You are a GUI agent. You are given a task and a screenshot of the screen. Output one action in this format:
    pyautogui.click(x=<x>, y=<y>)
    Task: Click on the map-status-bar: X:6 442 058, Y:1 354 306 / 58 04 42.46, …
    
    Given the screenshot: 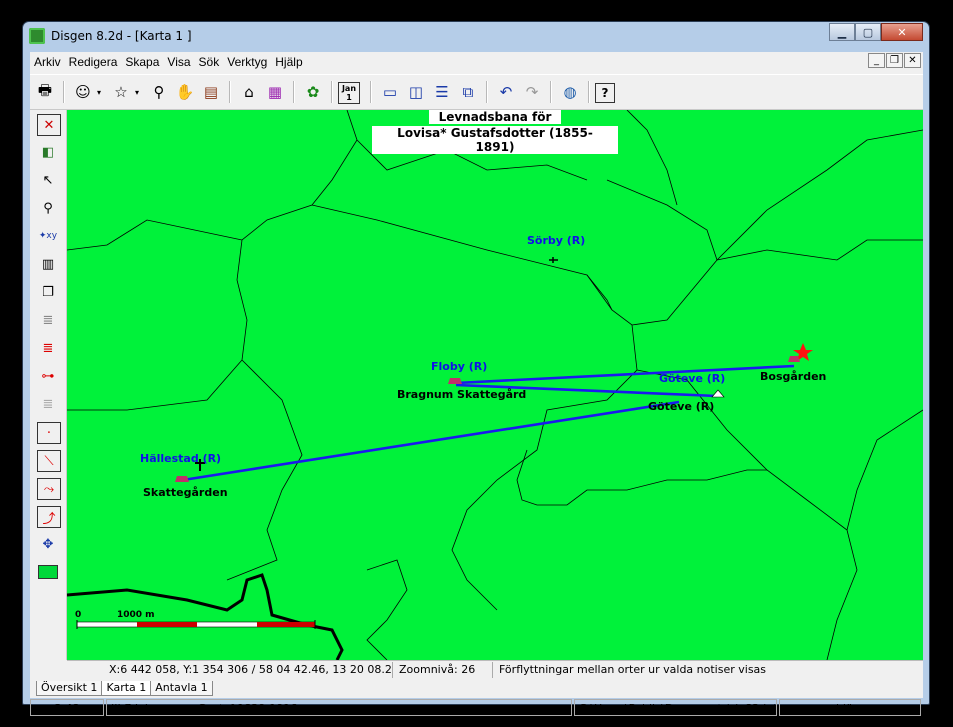 What is the action you would take?
    pyautogui.click(x=495, y=669)
    